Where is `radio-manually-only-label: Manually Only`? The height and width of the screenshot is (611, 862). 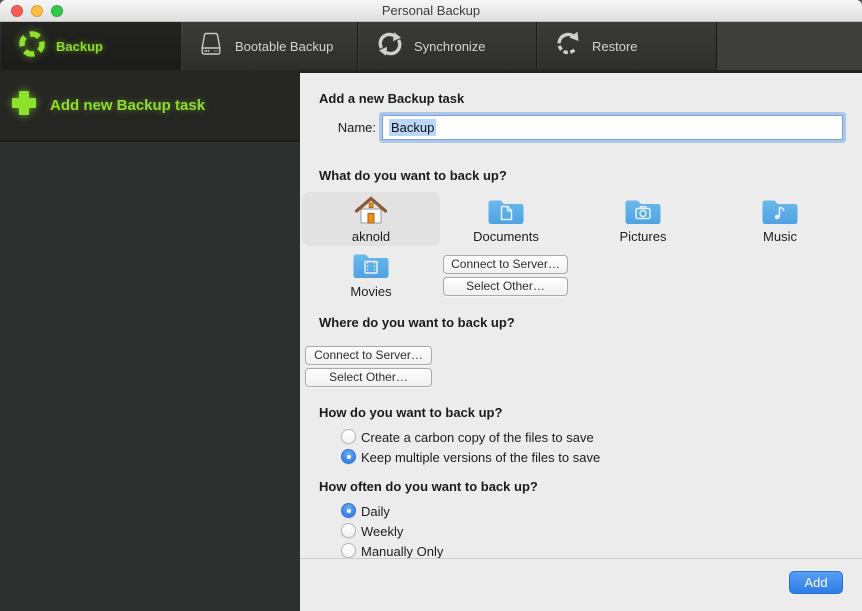
radio-manually-only-label: Manually Only is located at coordinates (402, 551).